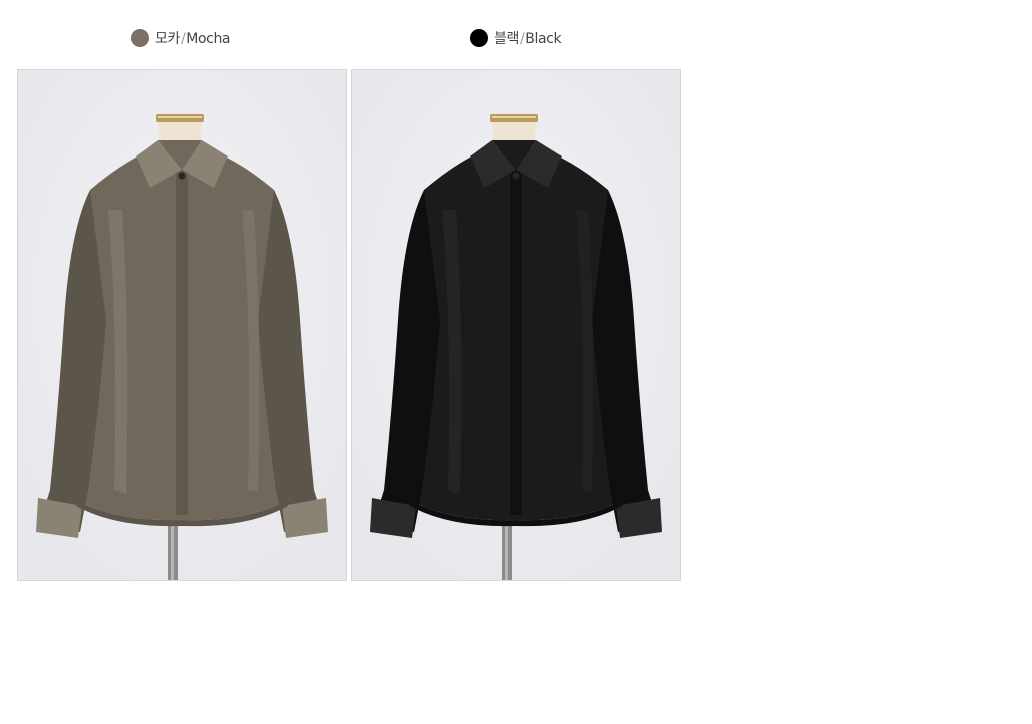  Describe the element at coordinates (208, 39) in the screenshot. I see `color-name-english: Mocha` at that location.